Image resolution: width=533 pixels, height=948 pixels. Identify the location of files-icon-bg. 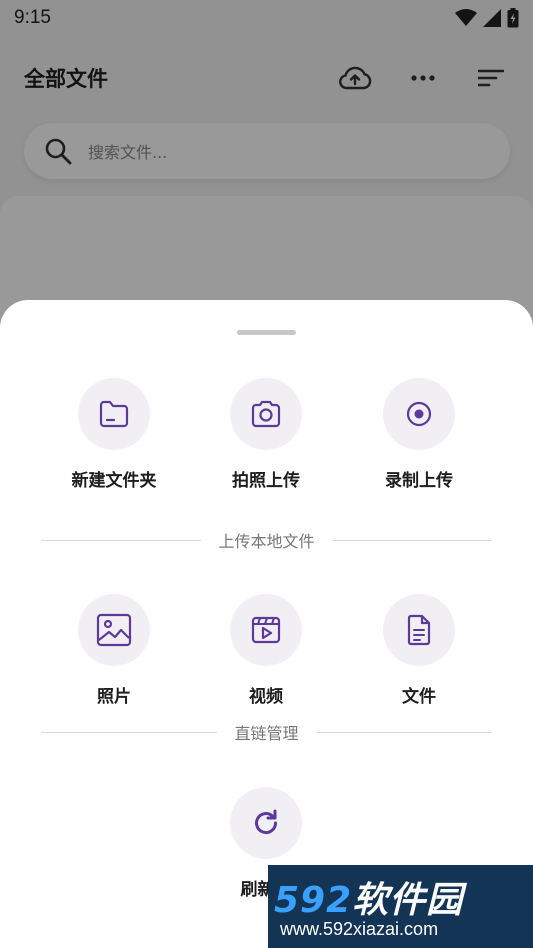
(419, 630).